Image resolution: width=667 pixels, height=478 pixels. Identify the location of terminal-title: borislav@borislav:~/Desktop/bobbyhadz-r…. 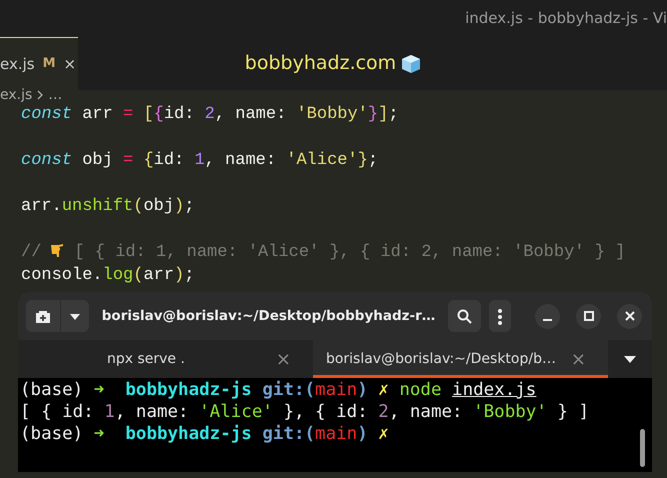
(268, 316).